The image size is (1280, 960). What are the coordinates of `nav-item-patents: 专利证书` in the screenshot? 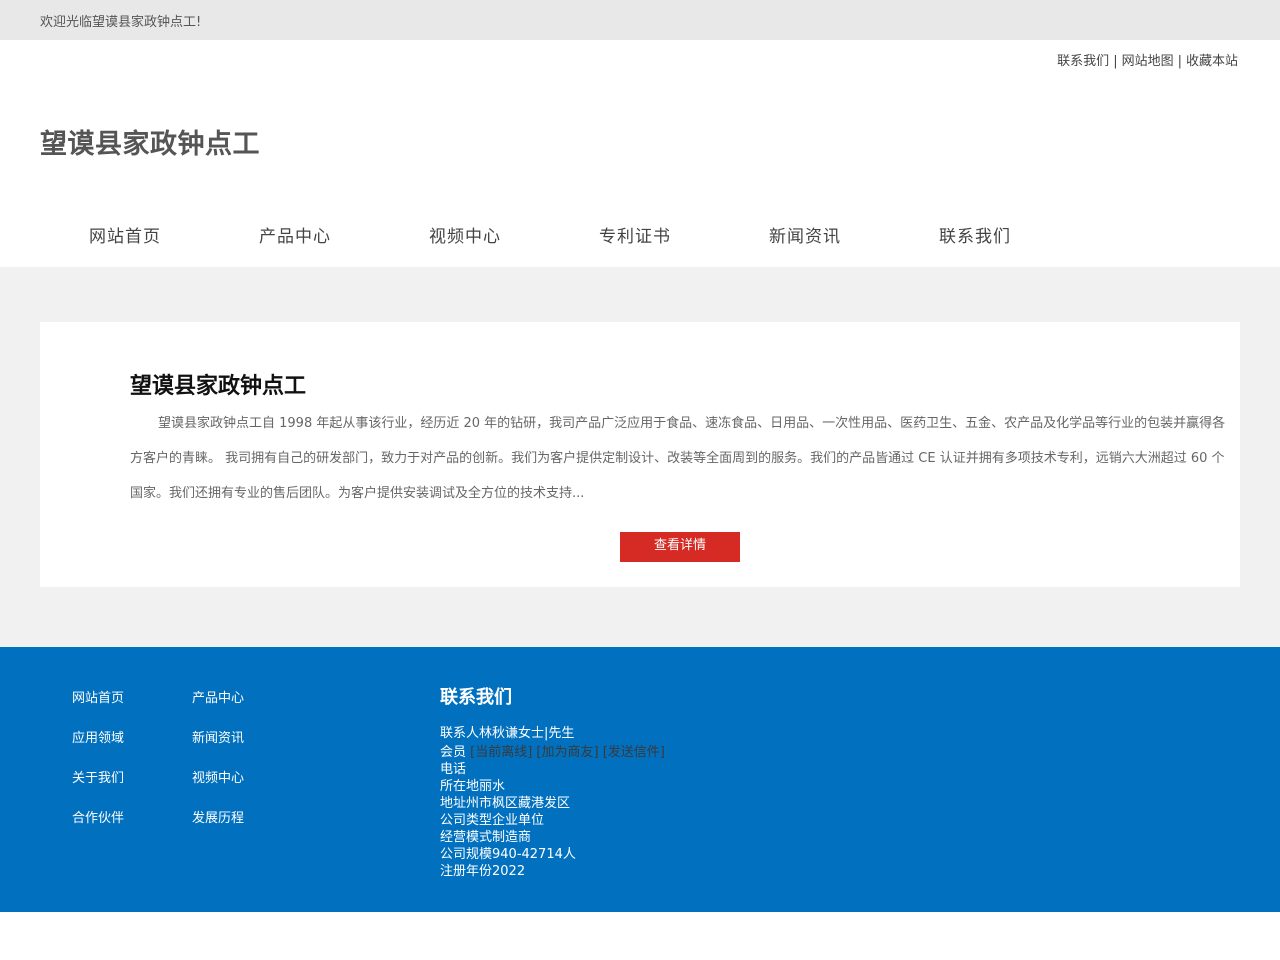 It's located at (635, 234).